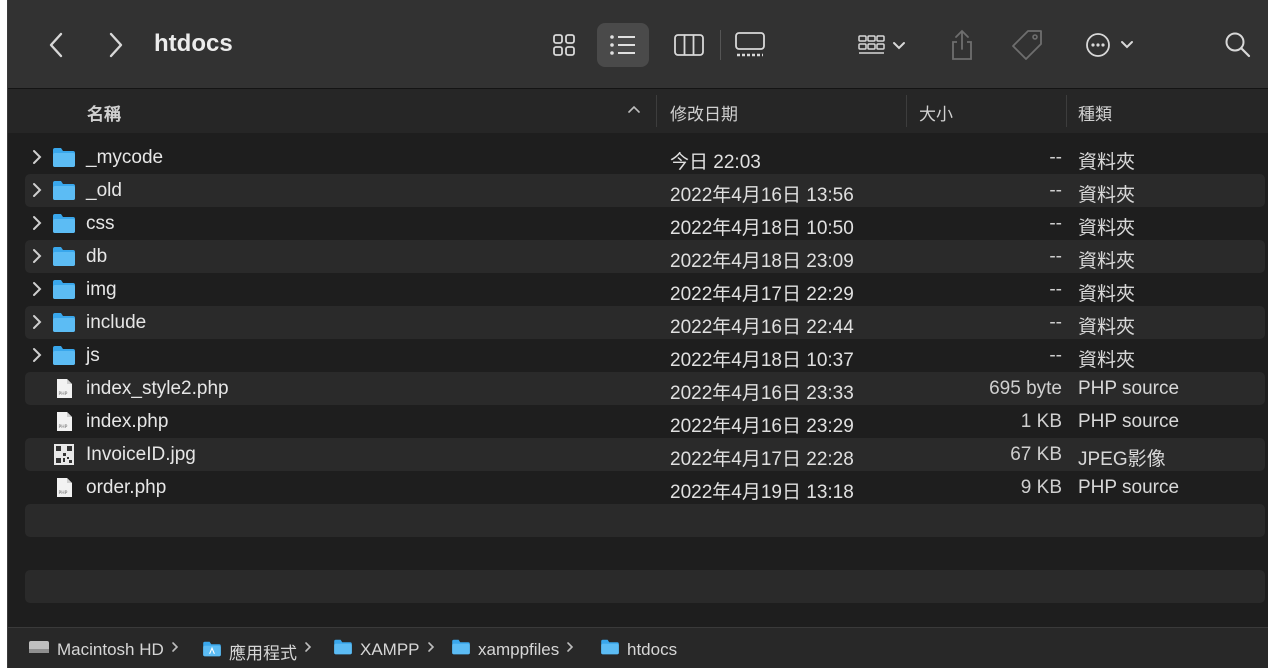 Image resolution: width=1268 pixels, height=668 pixels. What do you see at coordinates (936, 112) in the screenshot?
I see `column-size: 大小` at bounding box center [936, 112].